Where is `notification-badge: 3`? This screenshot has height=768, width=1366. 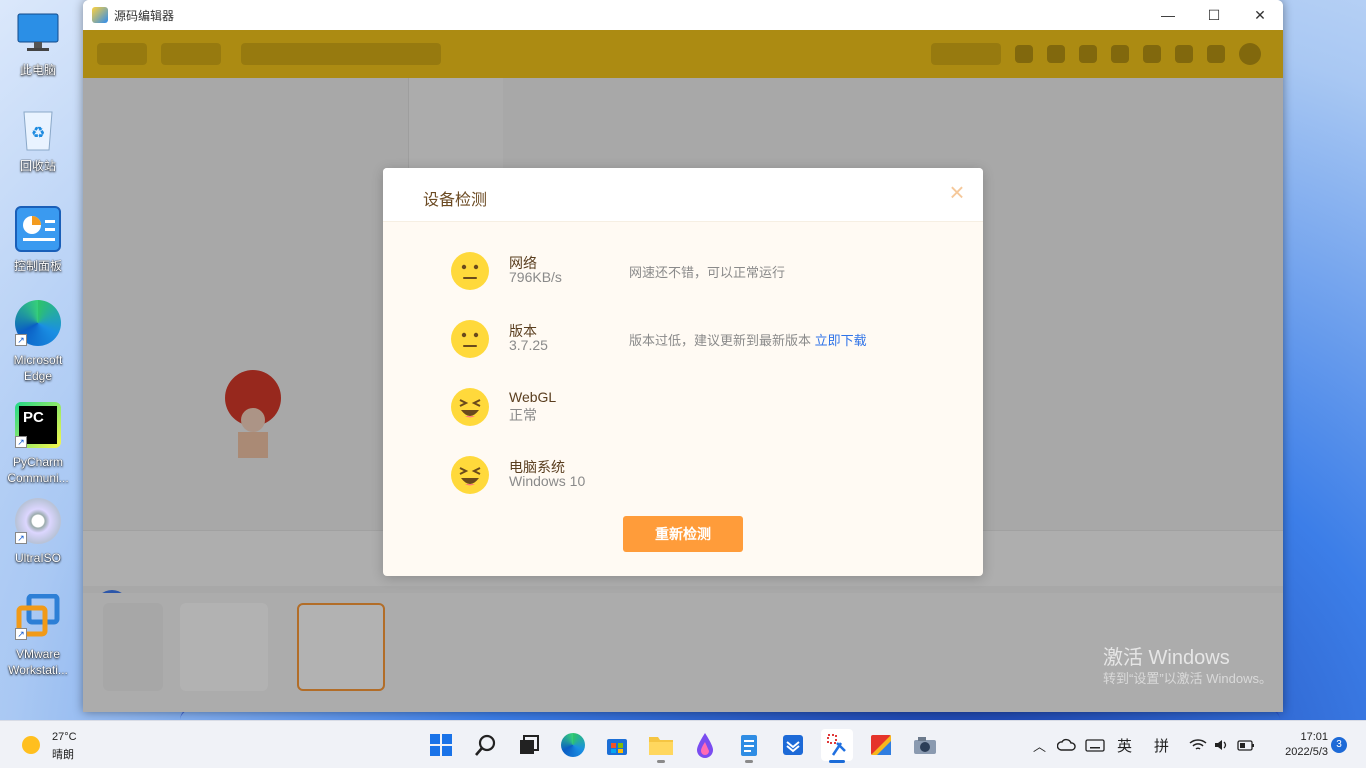
notification-badge: 3 is located at coordinates (1339, 745).